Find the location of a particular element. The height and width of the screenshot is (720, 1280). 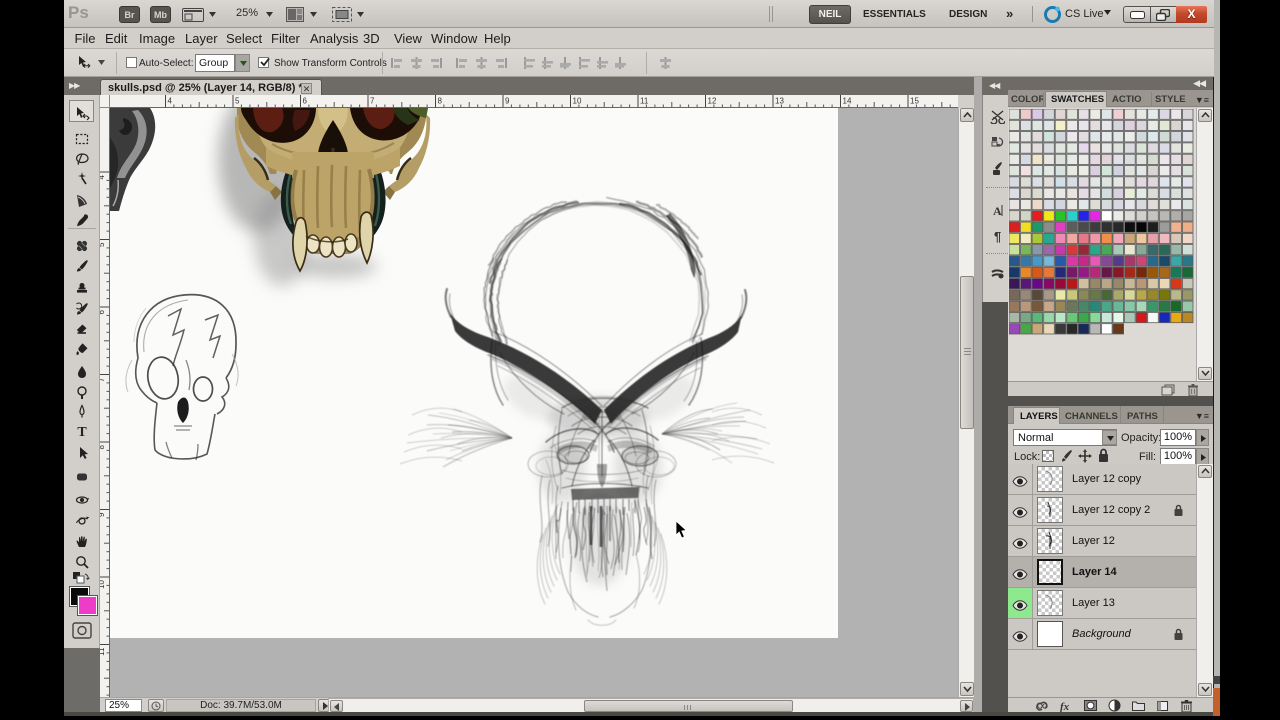

svg-text: T is located at coordinates (82, 432).